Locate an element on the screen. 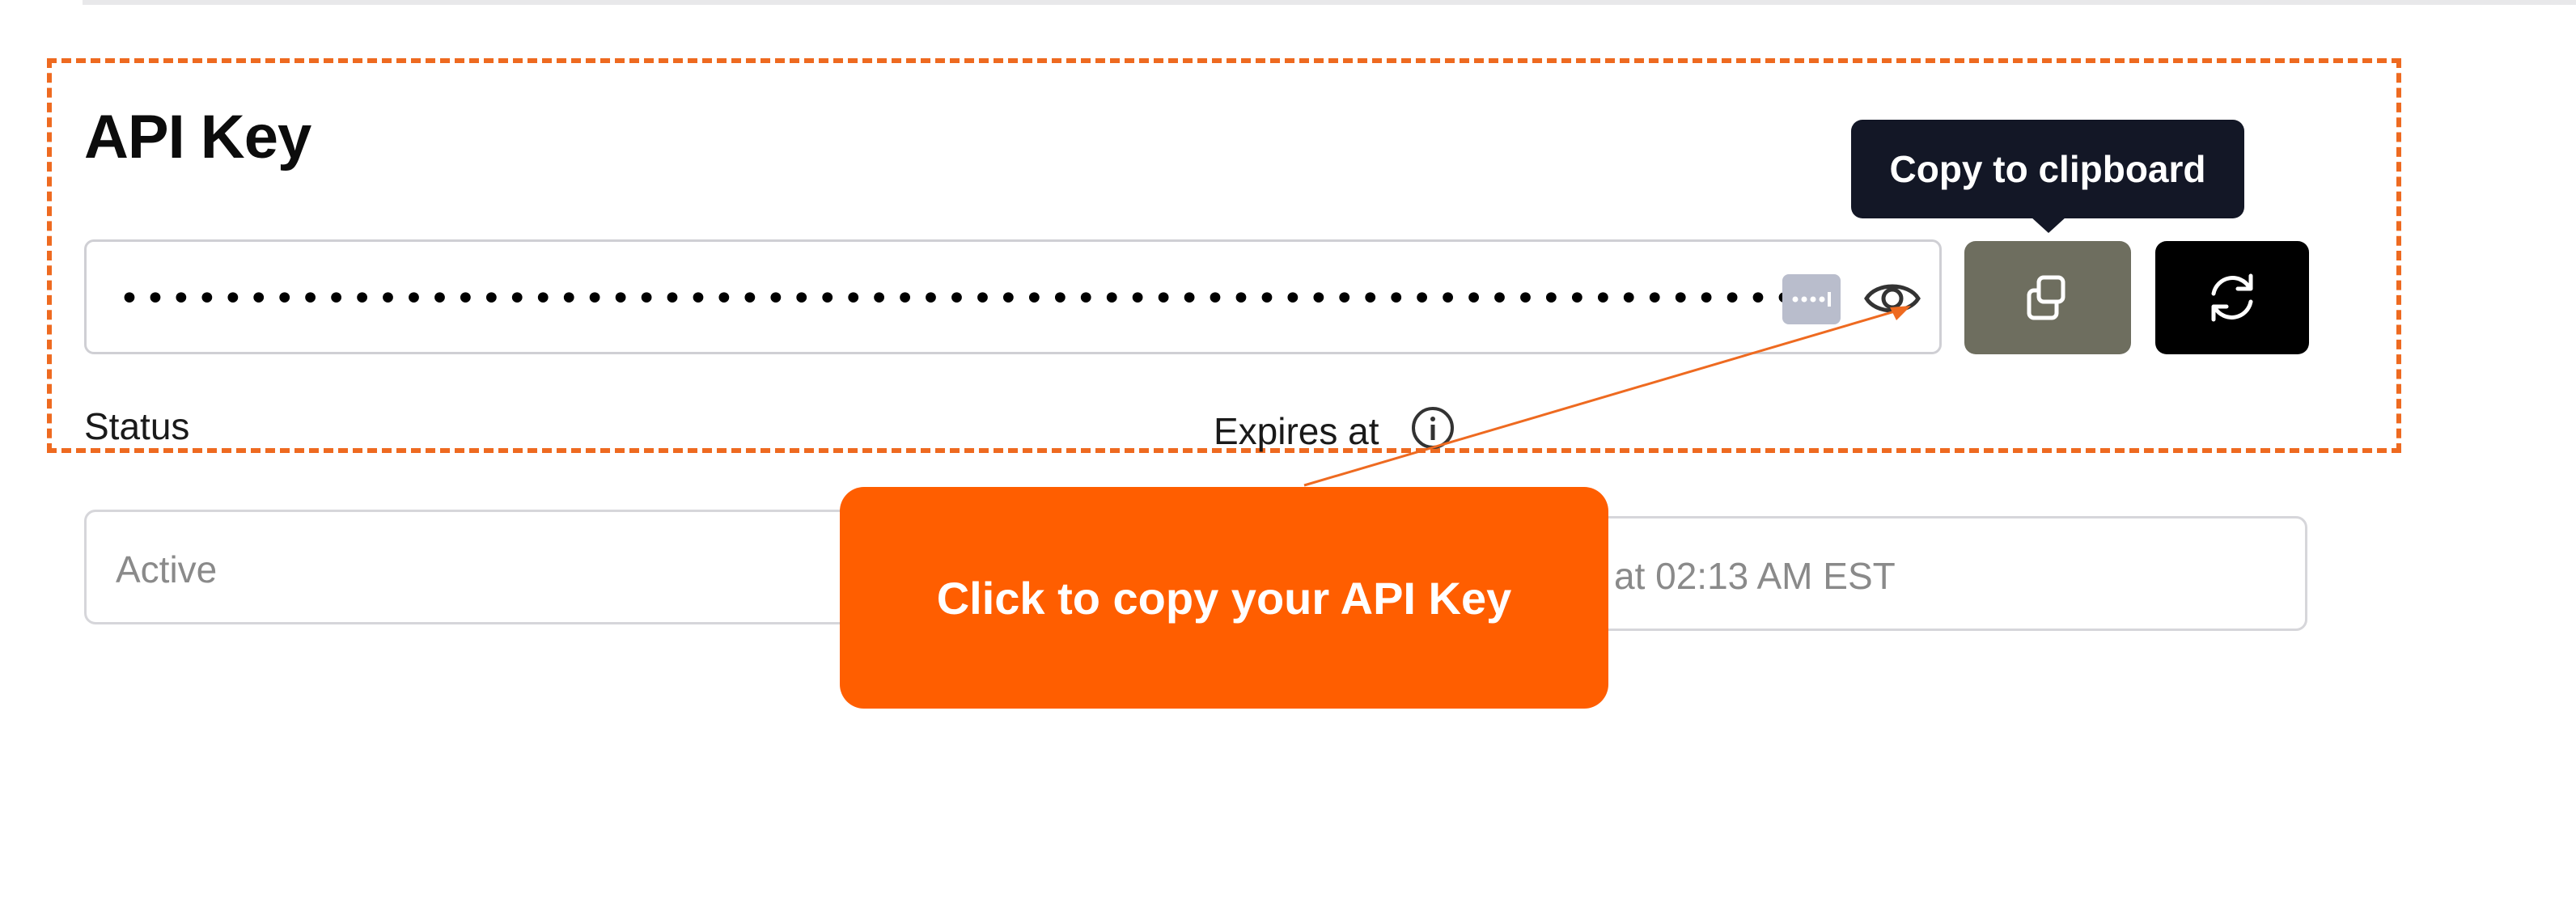  callout-bubble: Click to copy your API Key is located at coordinates (1224, 598).